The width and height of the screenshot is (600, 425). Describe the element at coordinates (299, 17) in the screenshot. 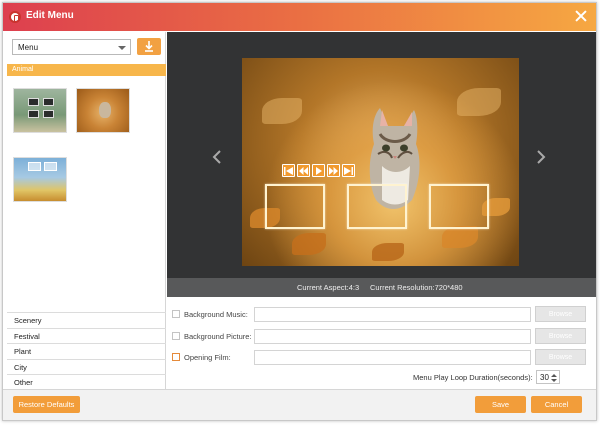

I see `title-bar: Edit Menu` at that location.